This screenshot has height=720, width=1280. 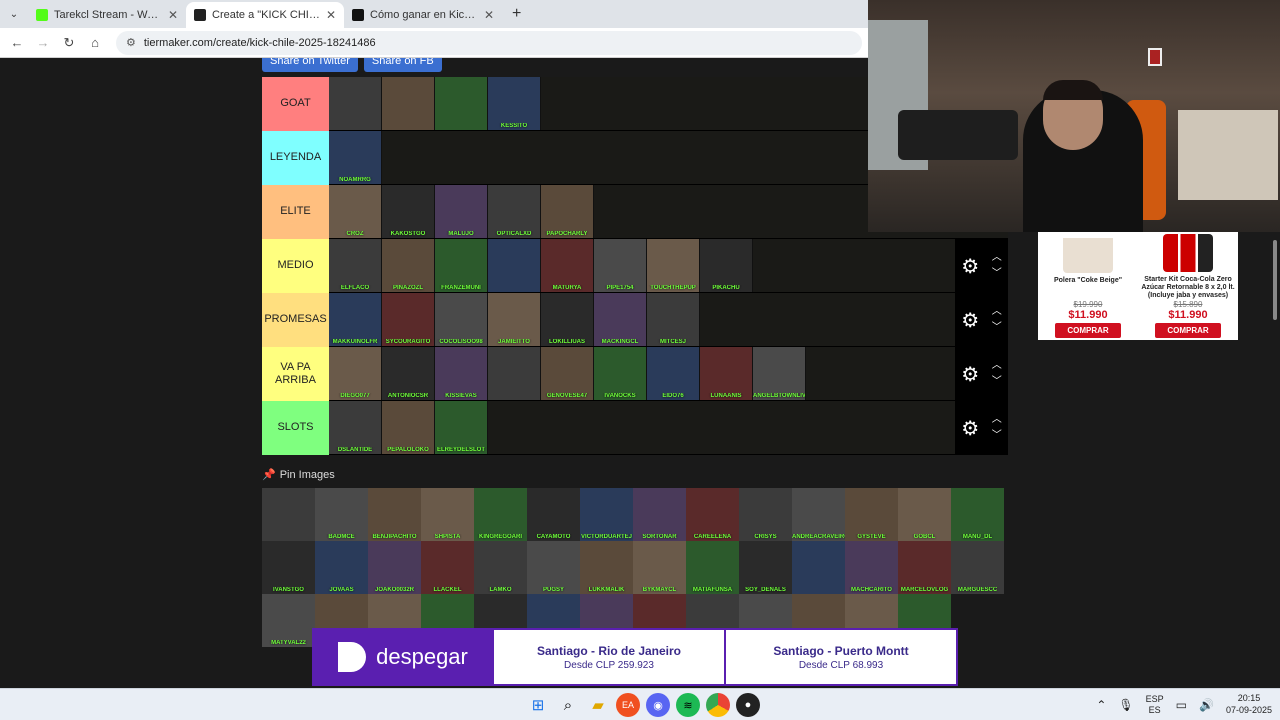 What do you see at coordinates (1275, 460) in the screenshot?
I see `page-scrollbar` at bounding box center [1275, 460].